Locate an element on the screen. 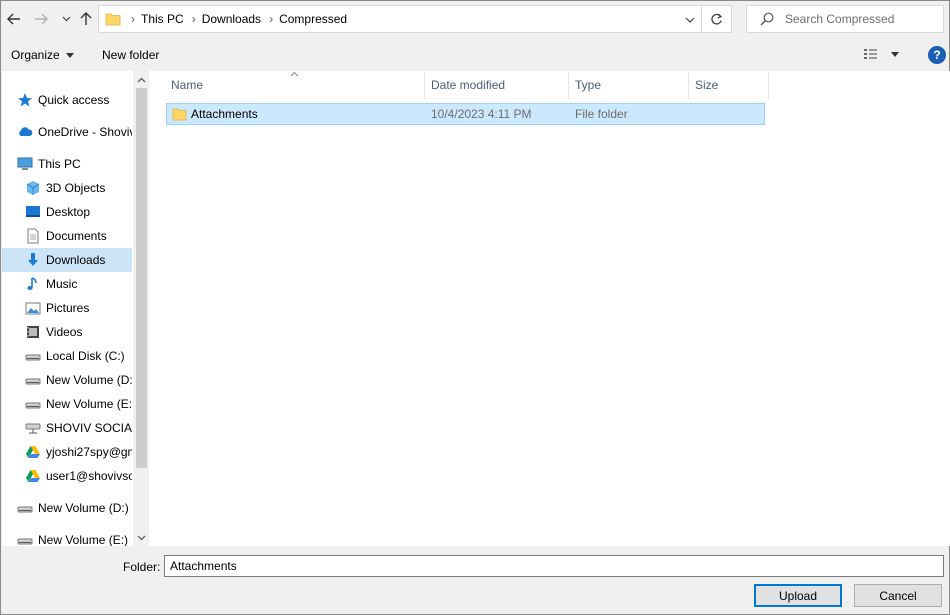 This screenshot has width=950, height=615. refresh-icon is located at coordinates (717, 19).